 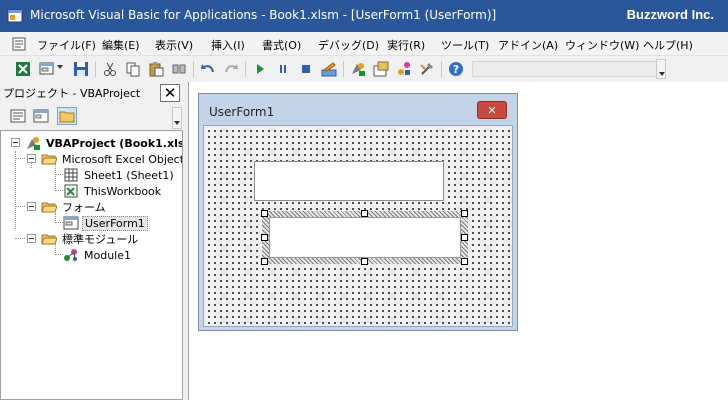 What do you see at coordinates (133, 69) in the screenshot?
I see `copy-icon` at bounding box center [133, 69].